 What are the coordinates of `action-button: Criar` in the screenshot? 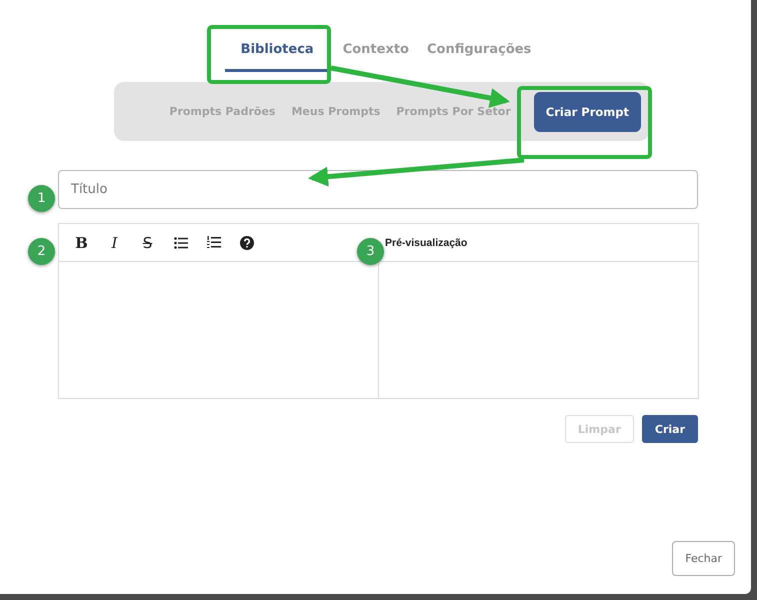 It's located at (670, 429).